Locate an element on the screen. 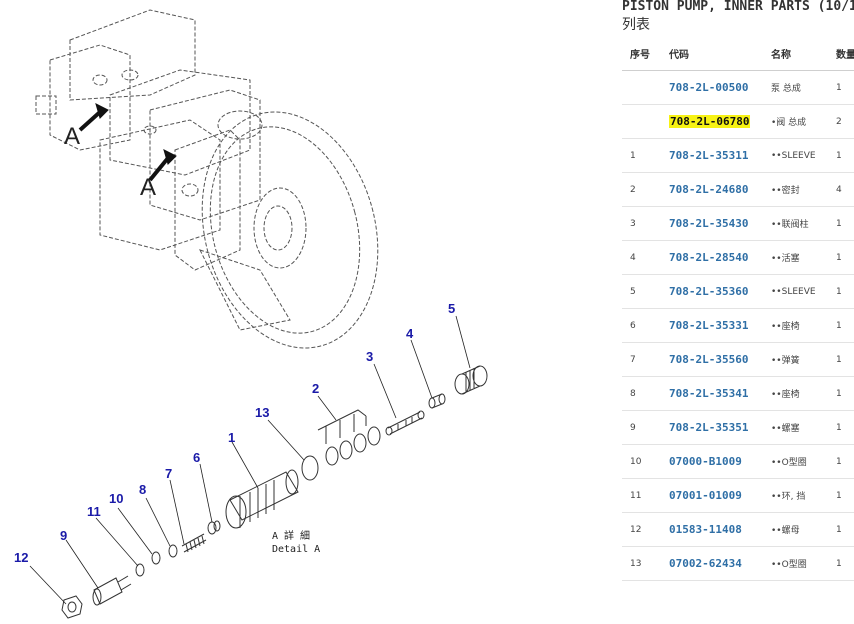  callout-12: 12 is located at coordinates (21, 557).